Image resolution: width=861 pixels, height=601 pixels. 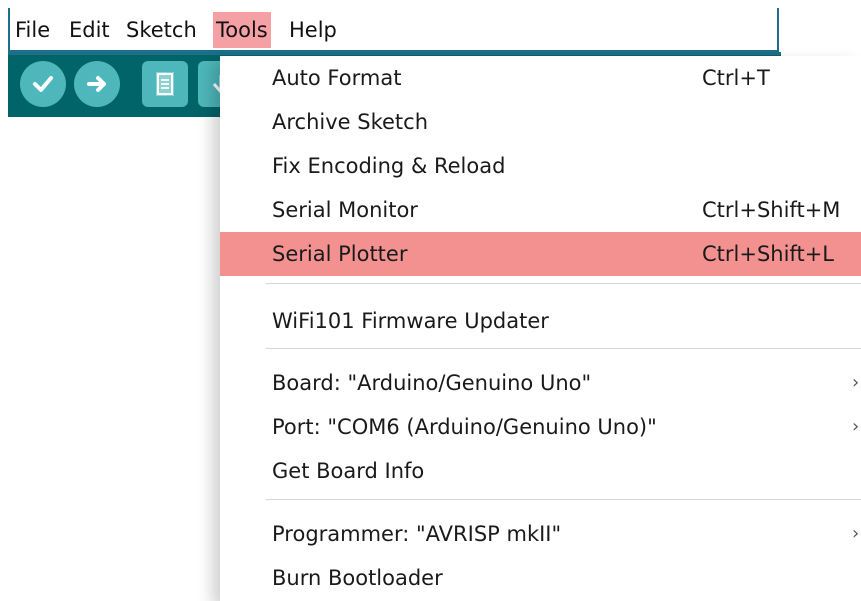 What do you see at coordinates (540, 166) in the screenshot?
I see `menu-item-fix-encoding: Fix Encoding & Reload` at bounding box center [540, 166].